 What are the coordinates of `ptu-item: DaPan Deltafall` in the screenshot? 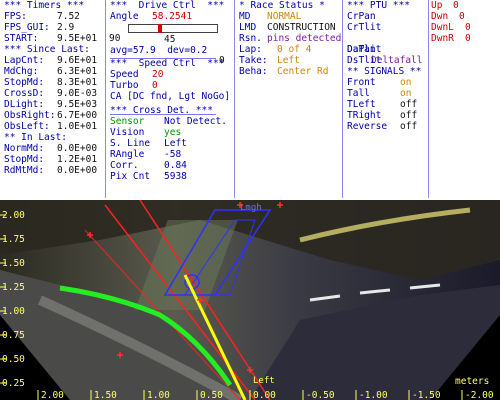 It's located at (385, 49).